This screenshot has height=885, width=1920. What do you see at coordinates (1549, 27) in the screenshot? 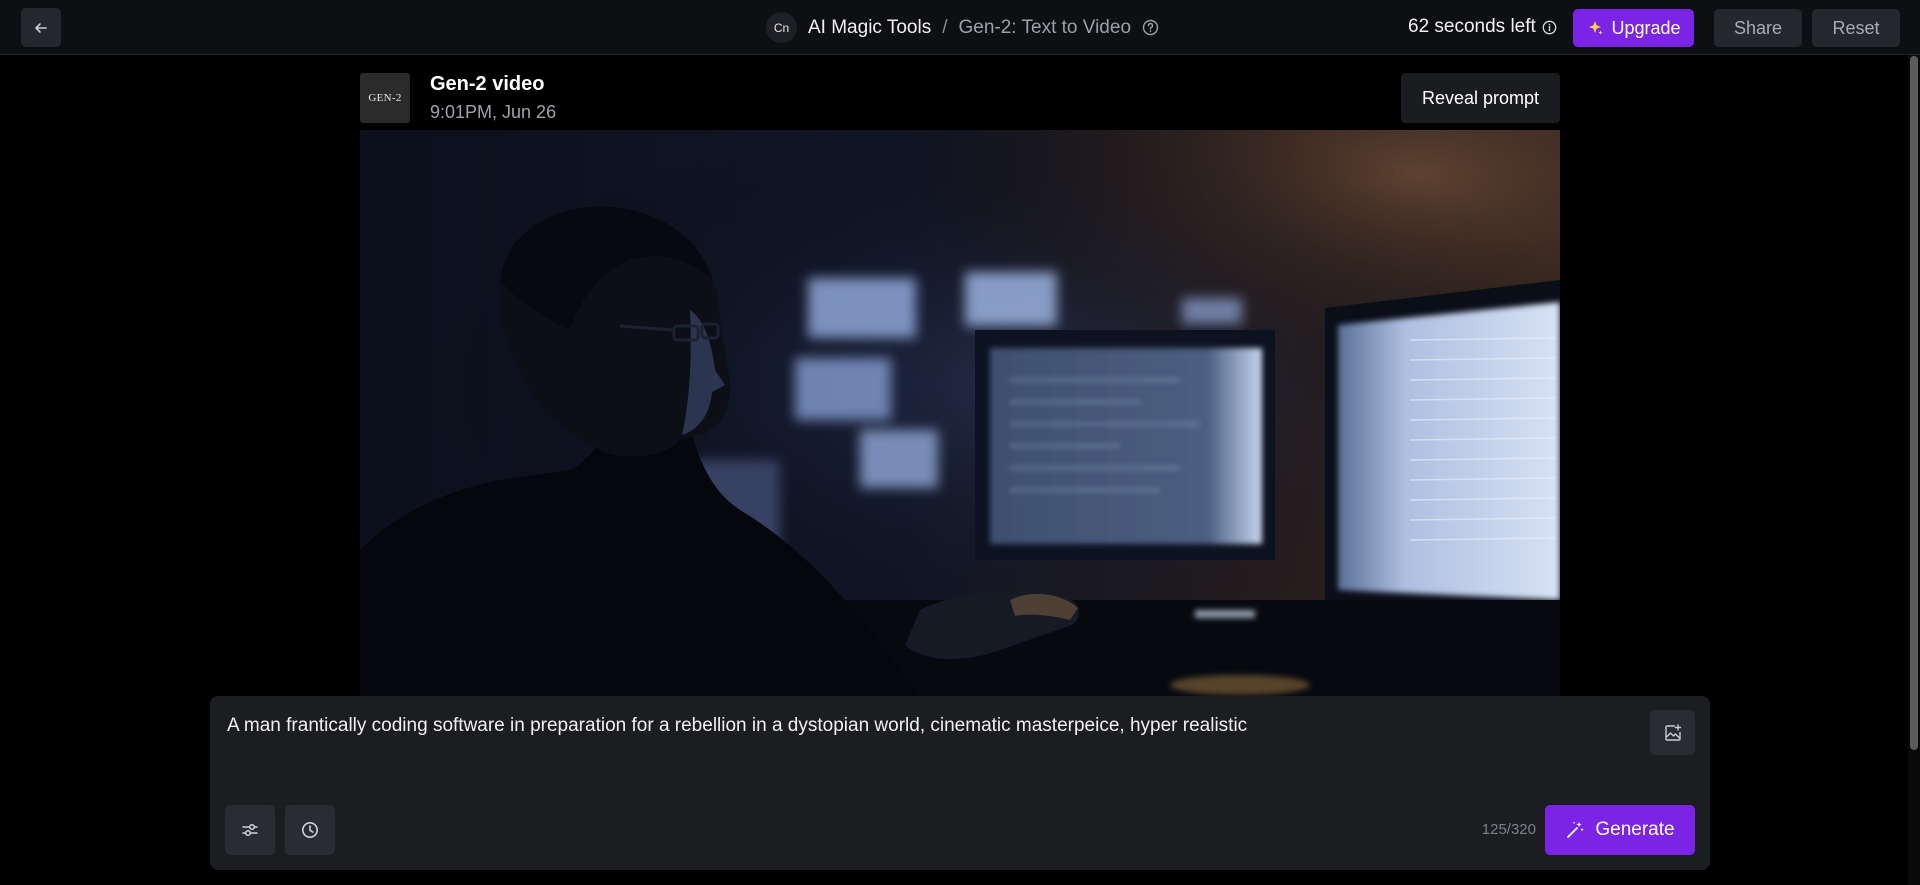
I see `info-circle-icon` at bounding box center [1549, 27].